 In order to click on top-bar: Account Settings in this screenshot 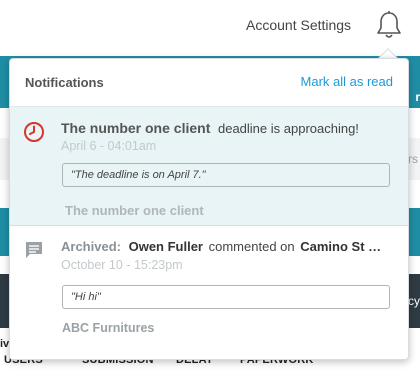, I will do `click(210, 26)`.